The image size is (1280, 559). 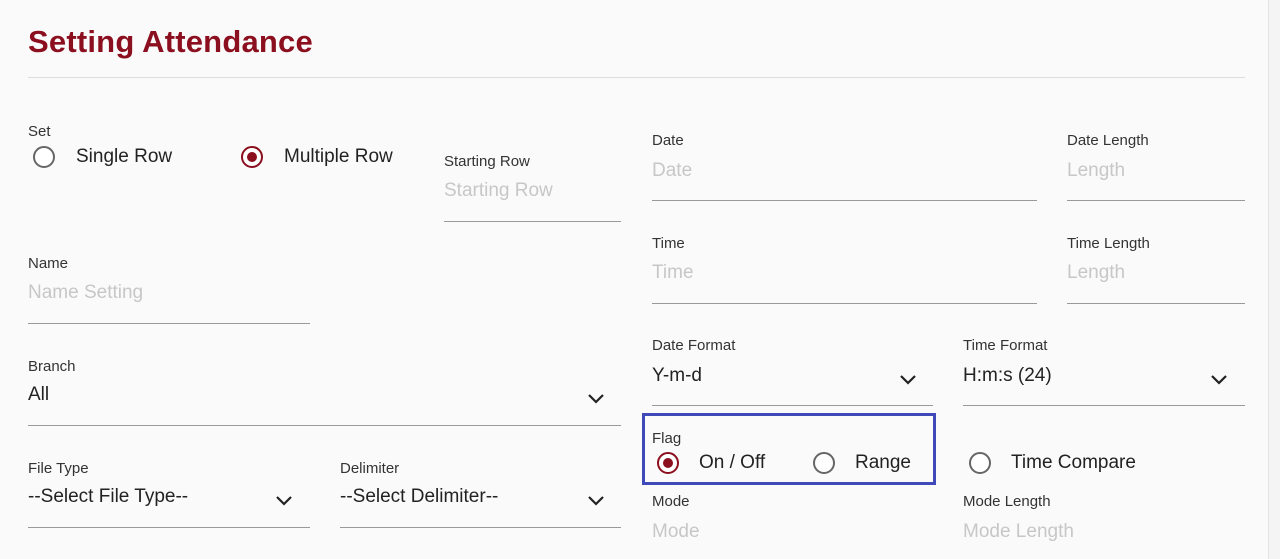 What do you see at coordinates (1103, 378) in the screenshot?
I see `time-format-select: H:m:s (24)` at bounding box center [1103, 378].